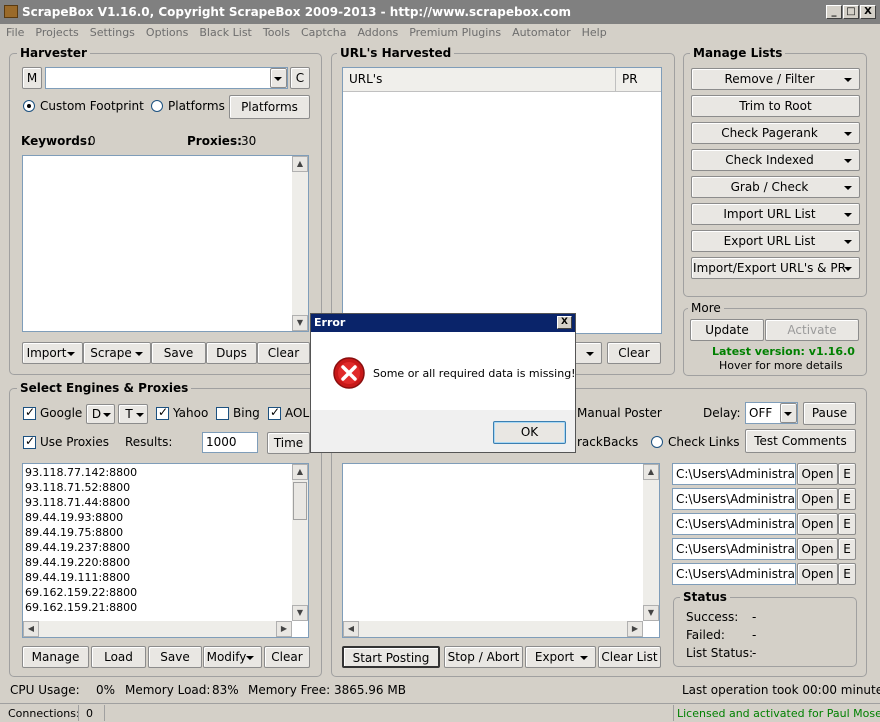 The image size is (880, 722). What do you see at coordinates (157, 472) in the screenshot?
I see `list-item: 93.118.77.142:8800` at bounding box center [157, 472].